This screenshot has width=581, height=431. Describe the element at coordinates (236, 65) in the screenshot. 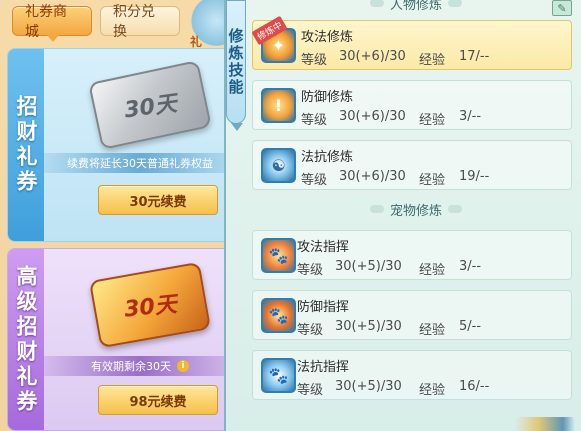

I see `cultivation-title: 修炼技能` at that location.